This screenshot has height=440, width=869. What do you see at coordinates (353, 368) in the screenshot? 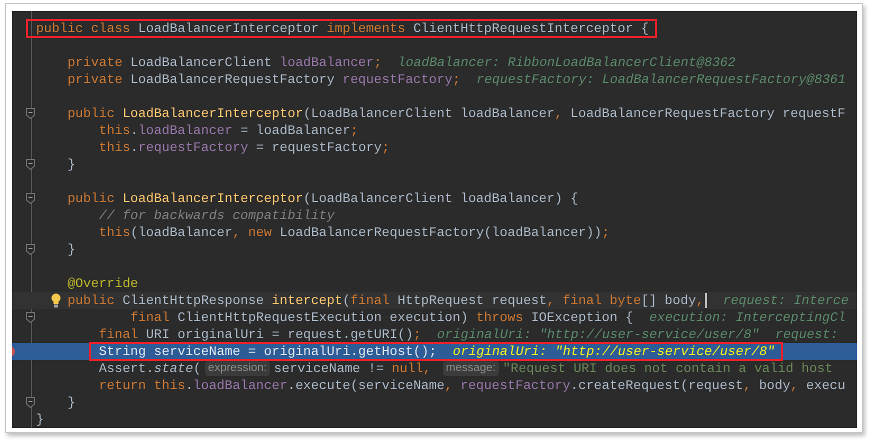
I see `code-text: serviceName != null,` at bounding box center [353, 368].